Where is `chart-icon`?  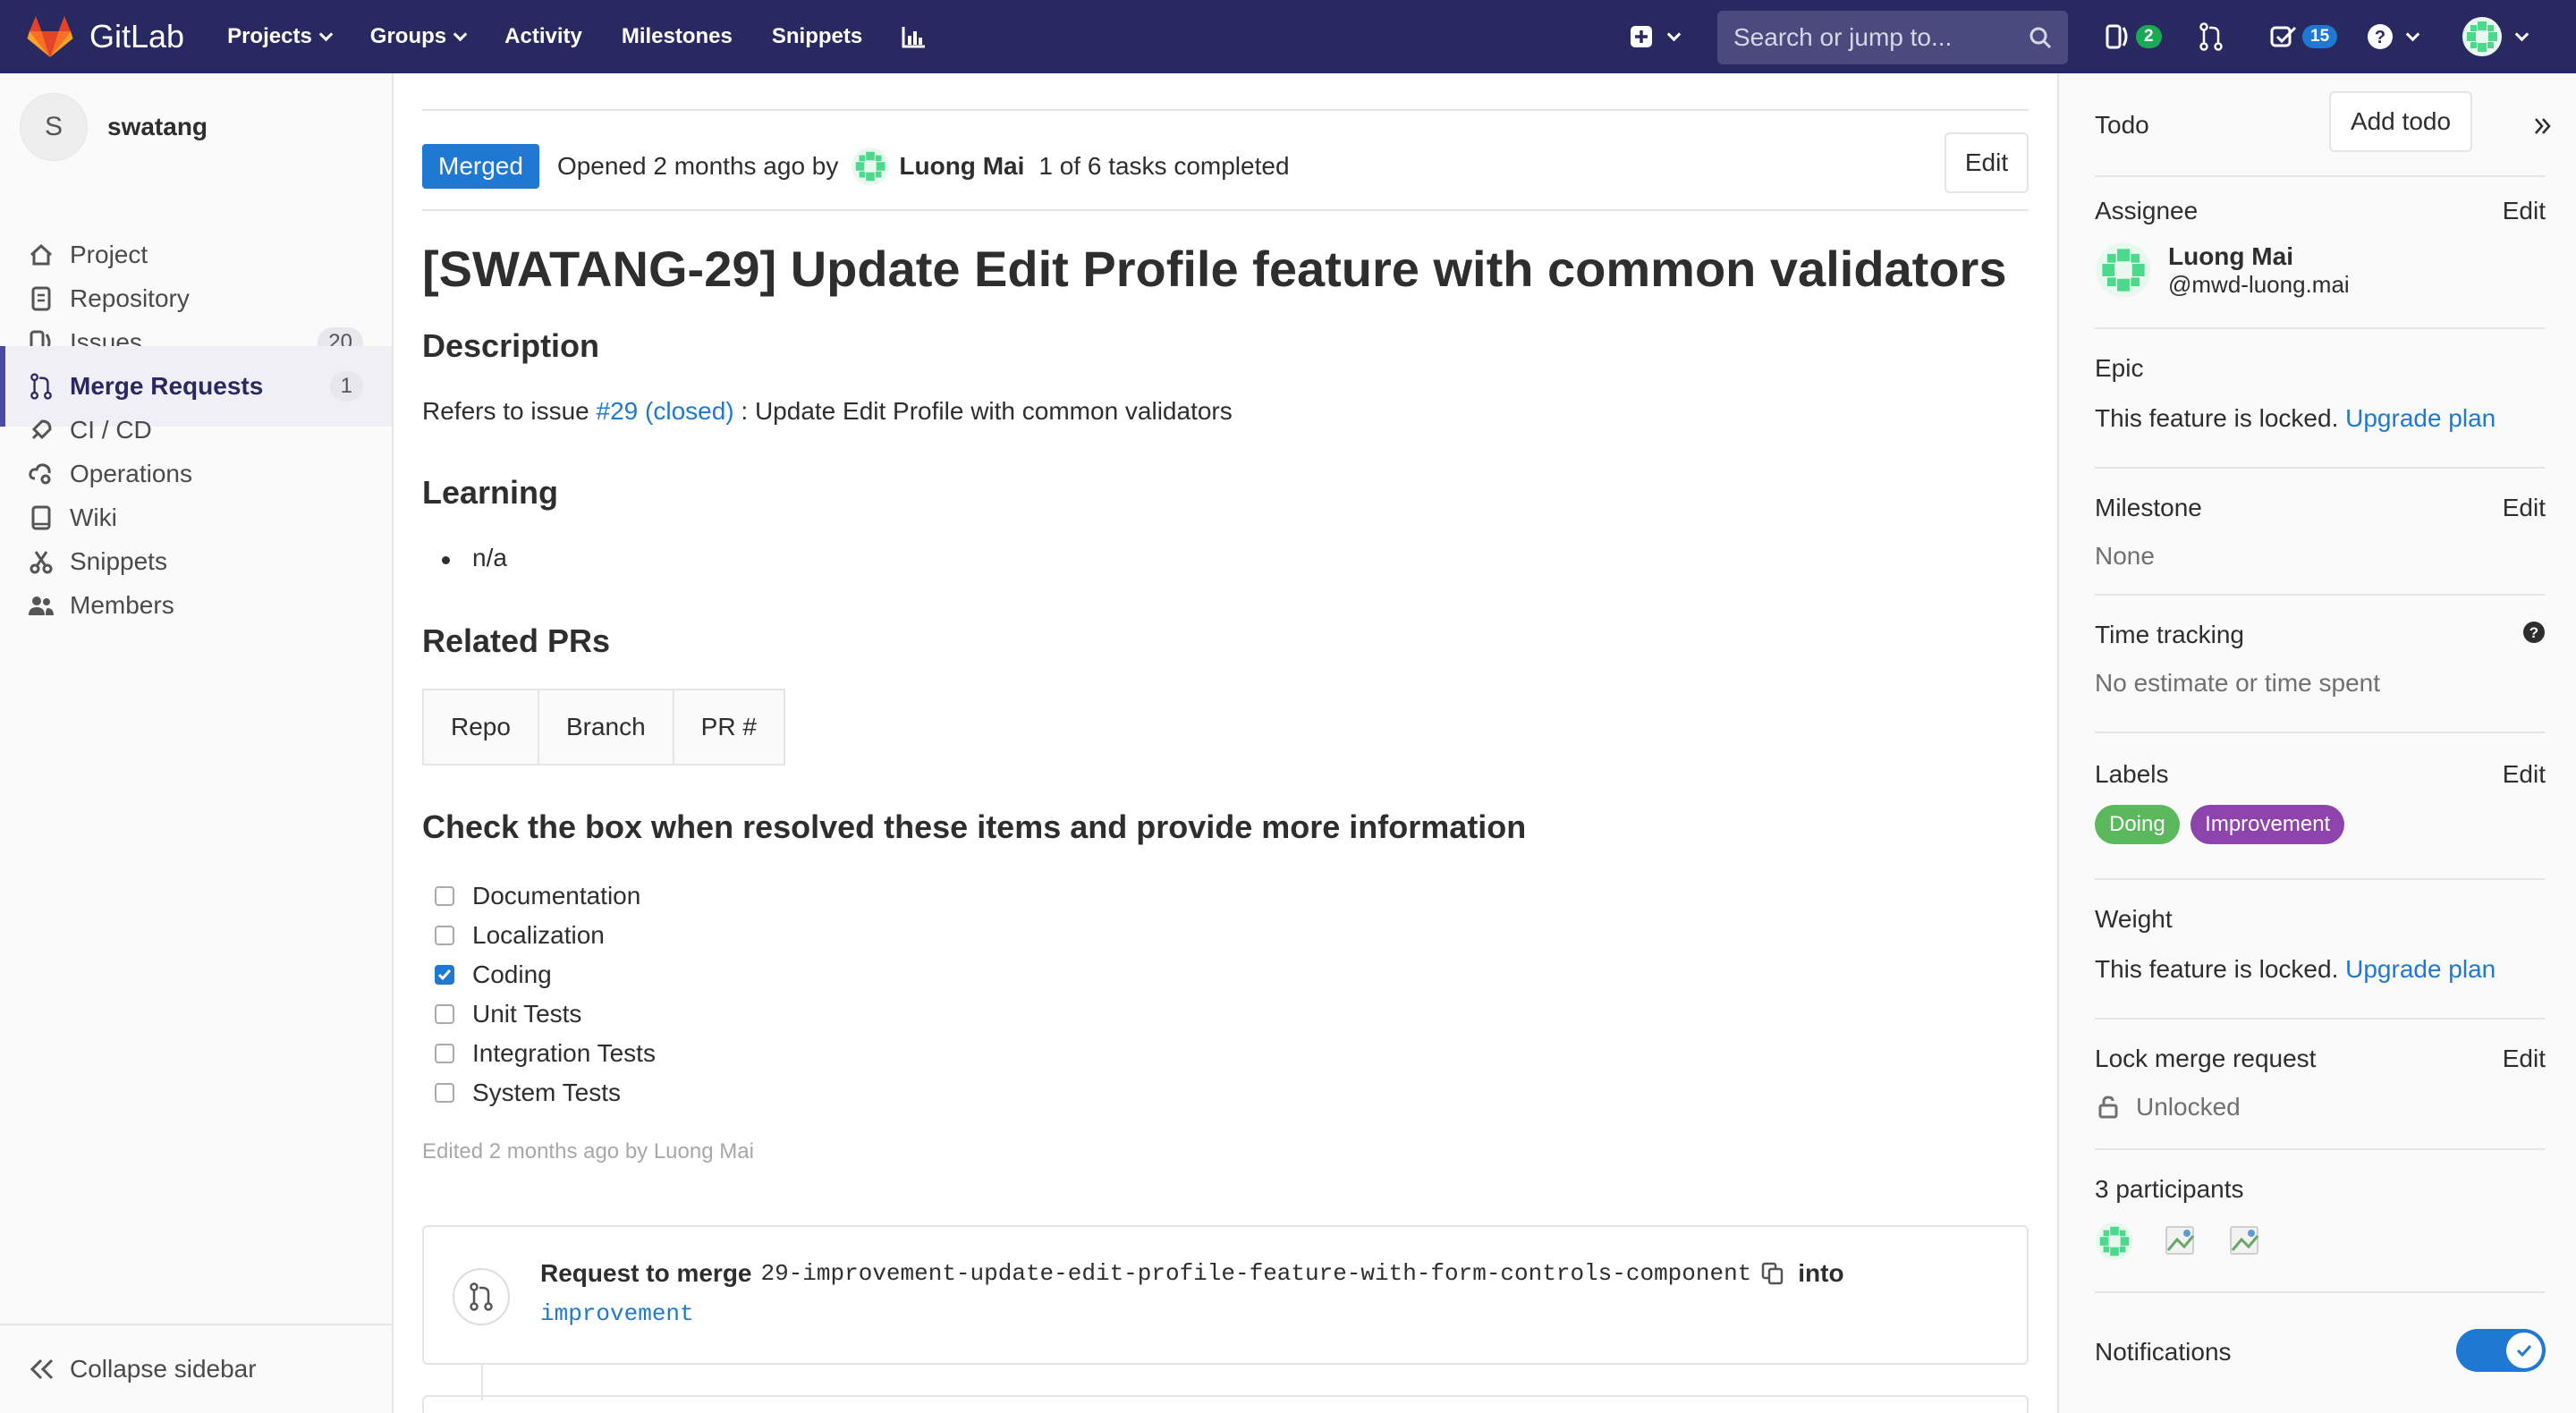
chart-icon is located at coordinates (914, 36).